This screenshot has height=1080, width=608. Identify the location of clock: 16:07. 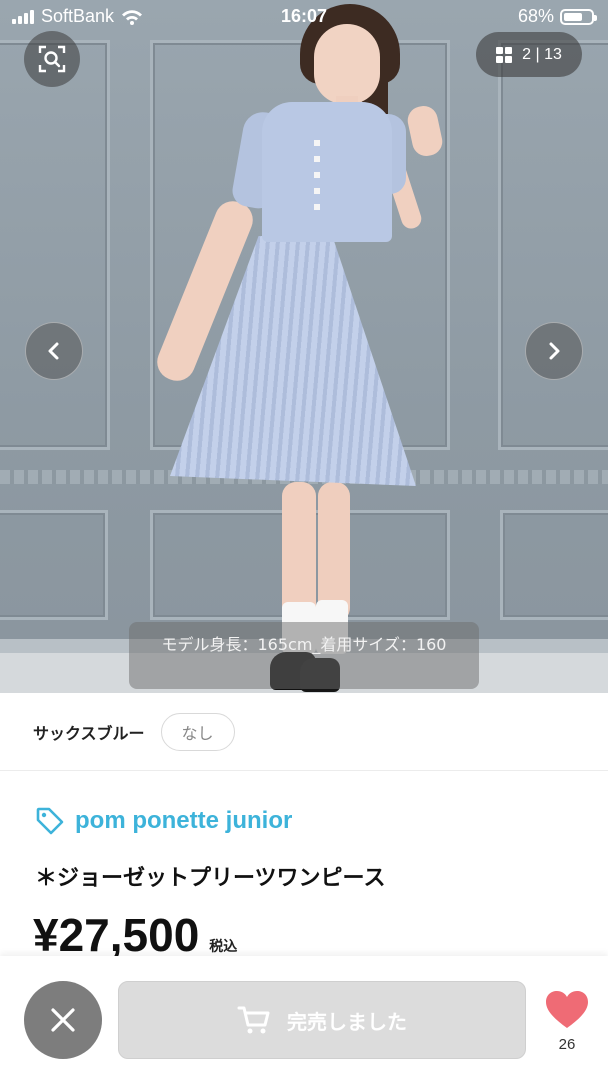
(304, 16).